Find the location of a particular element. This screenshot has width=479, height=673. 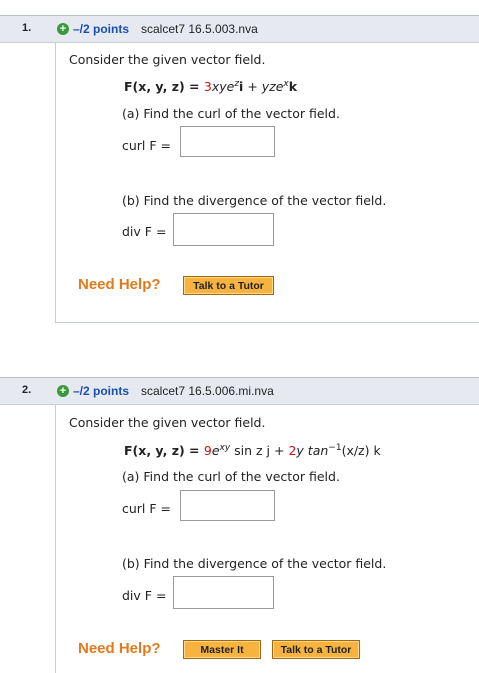

formula-term-2: y tan is located at coordinates (312, 451).